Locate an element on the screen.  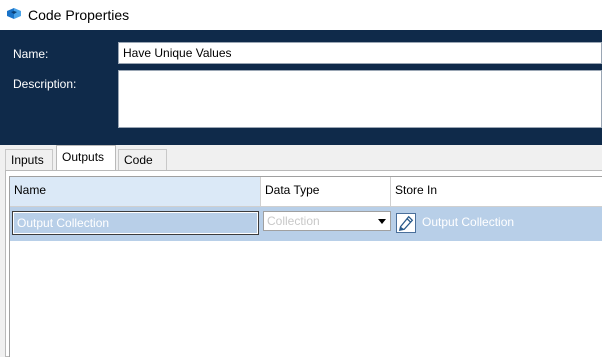
description-label: Description: is located at coordinates (45, 84).